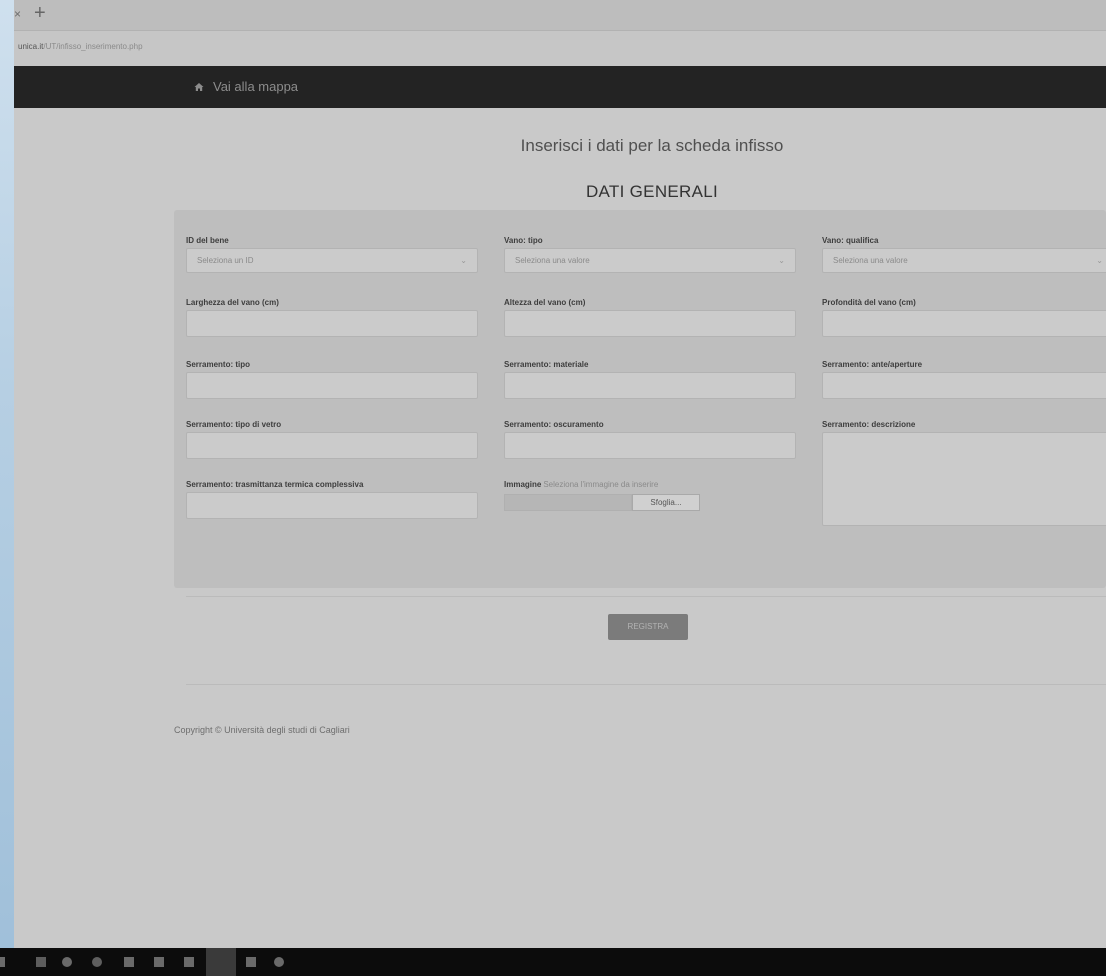  I want to click on immagine-label: Immagine, so click(523, 484).